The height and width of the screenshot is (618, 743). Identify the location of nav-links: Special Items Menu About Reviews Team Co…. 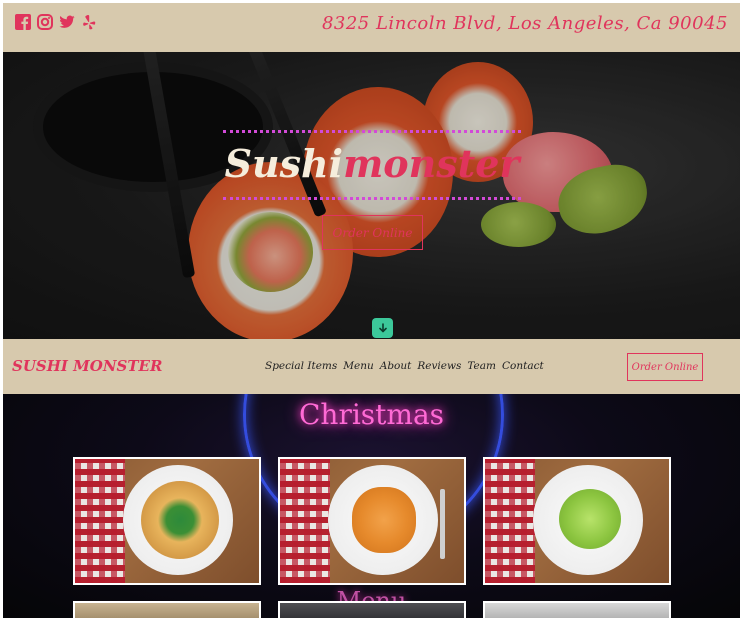
(404, 366).